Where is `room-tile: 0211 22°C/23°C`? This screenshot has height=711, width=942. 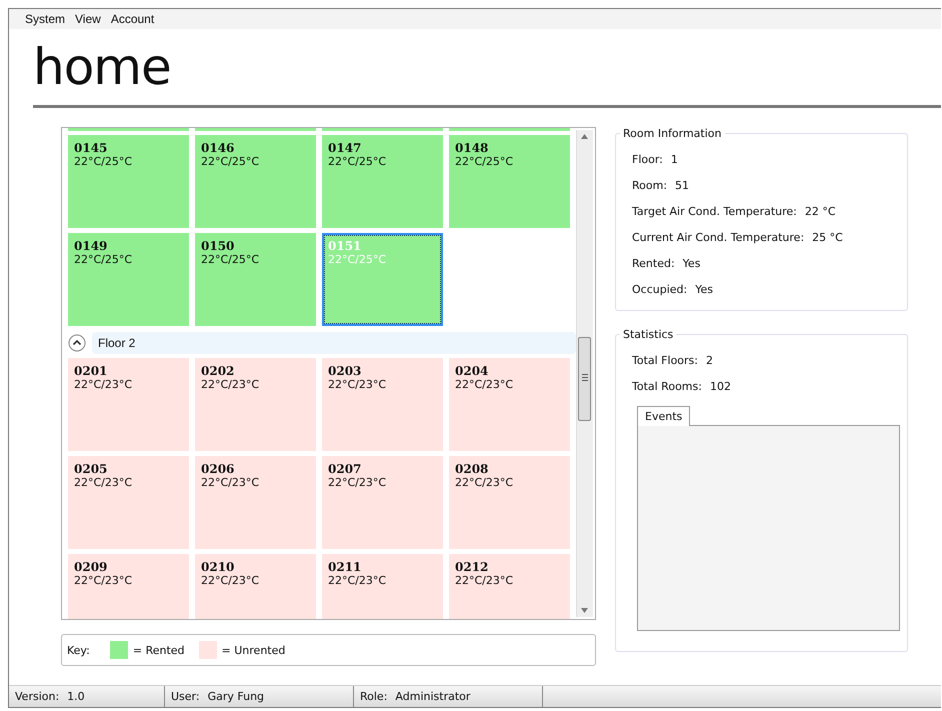 room-tile: 0211 22°C/23°C is located at coordinates (382, 586).